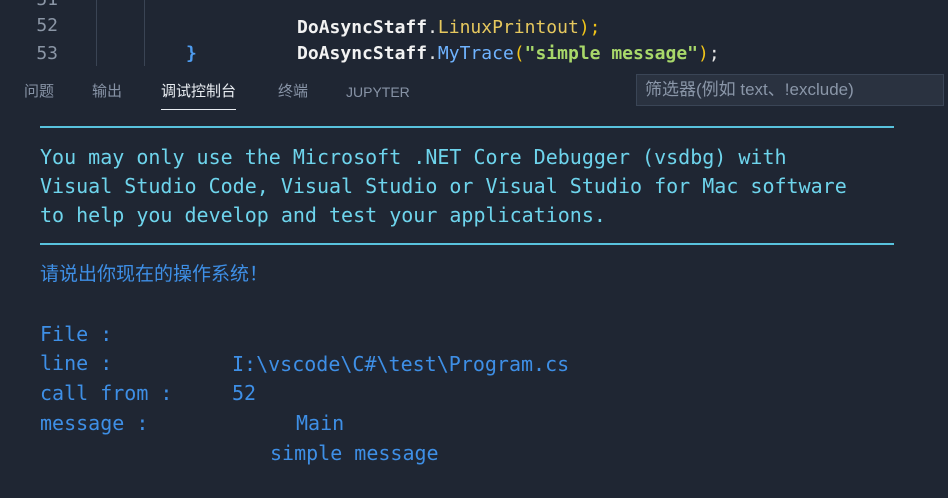 The image size is (948, 498). Describe the element at coordinates (94, 423) in the screenshot. I see `trace-key: message :` at that location.